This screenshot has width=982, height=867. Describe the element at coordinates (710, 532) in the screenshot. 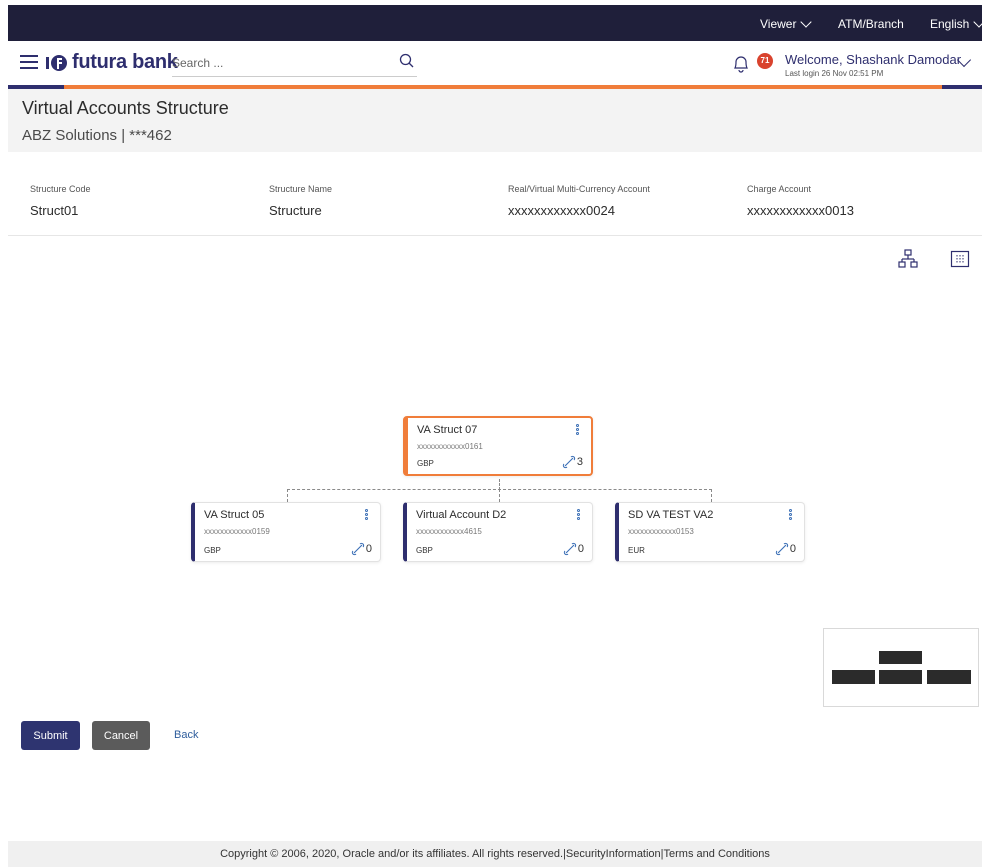

I see `tree-node-child: SD VA TEST VA2 xxxxxxxxxxxx0153 EUR 0` at that location.